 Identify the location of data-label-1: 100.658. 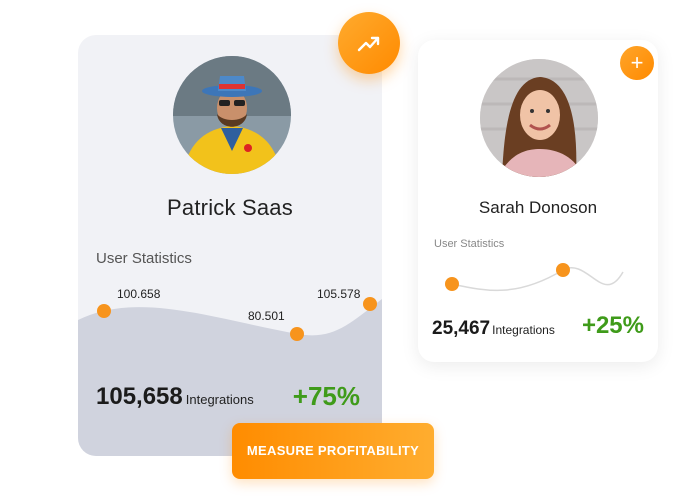
(139, 294).